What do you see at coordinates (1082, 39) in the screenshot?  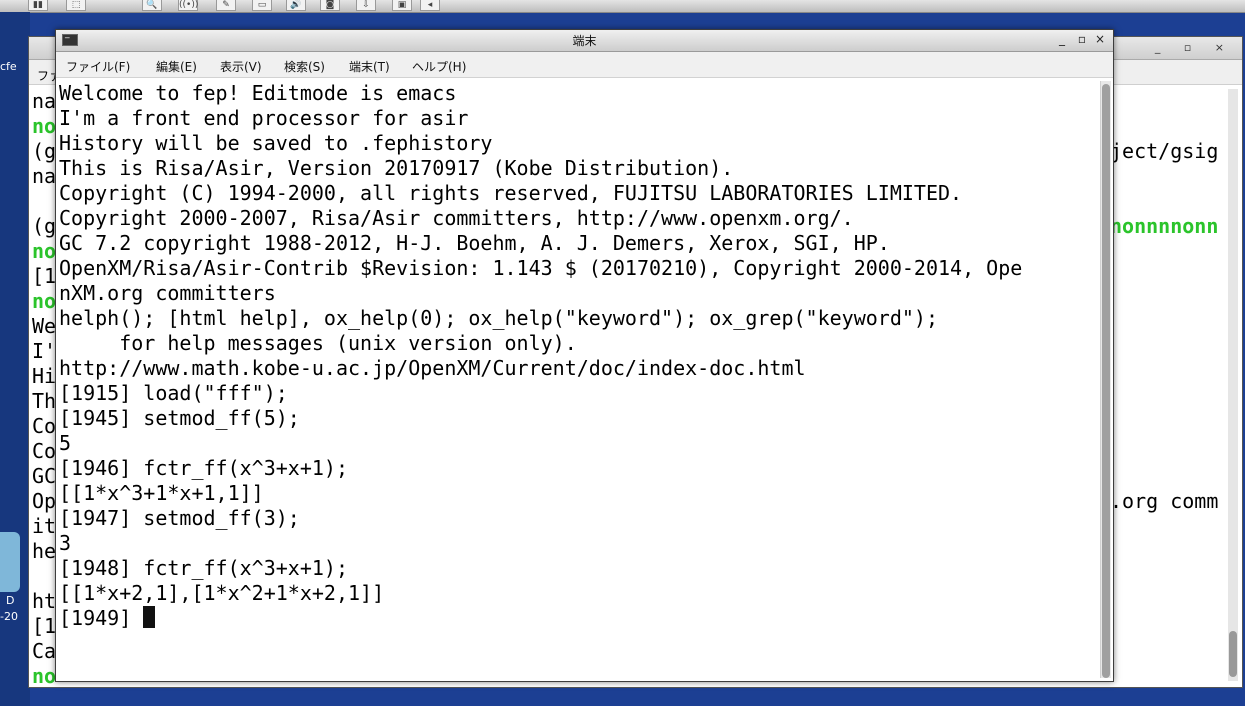 I see `maximize-button: ▫` at bounding box center [1082, 39].